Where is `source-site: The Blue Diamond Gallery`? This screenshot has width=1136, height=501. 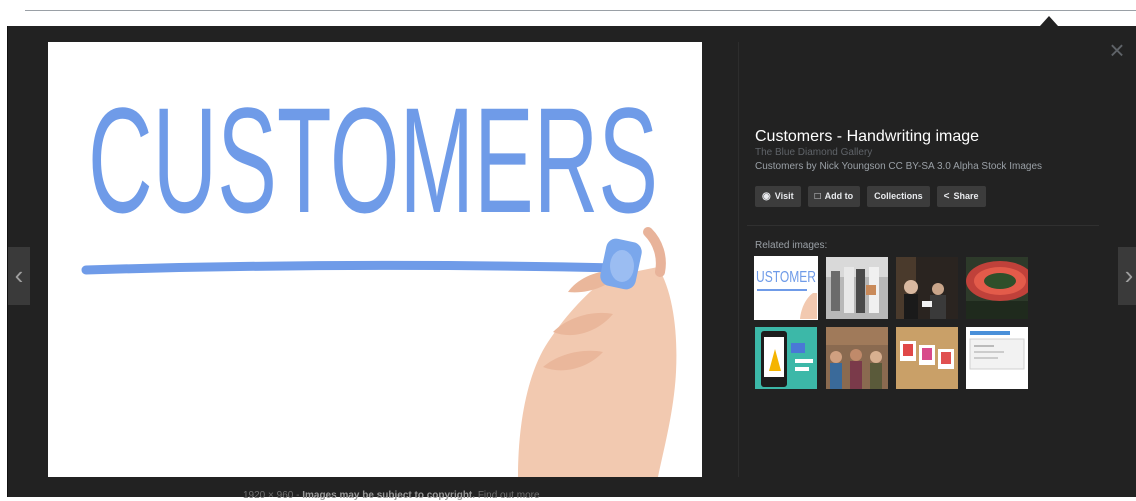 source-site: The Blue Diamond Gallery is located at coordinates (927, 152).